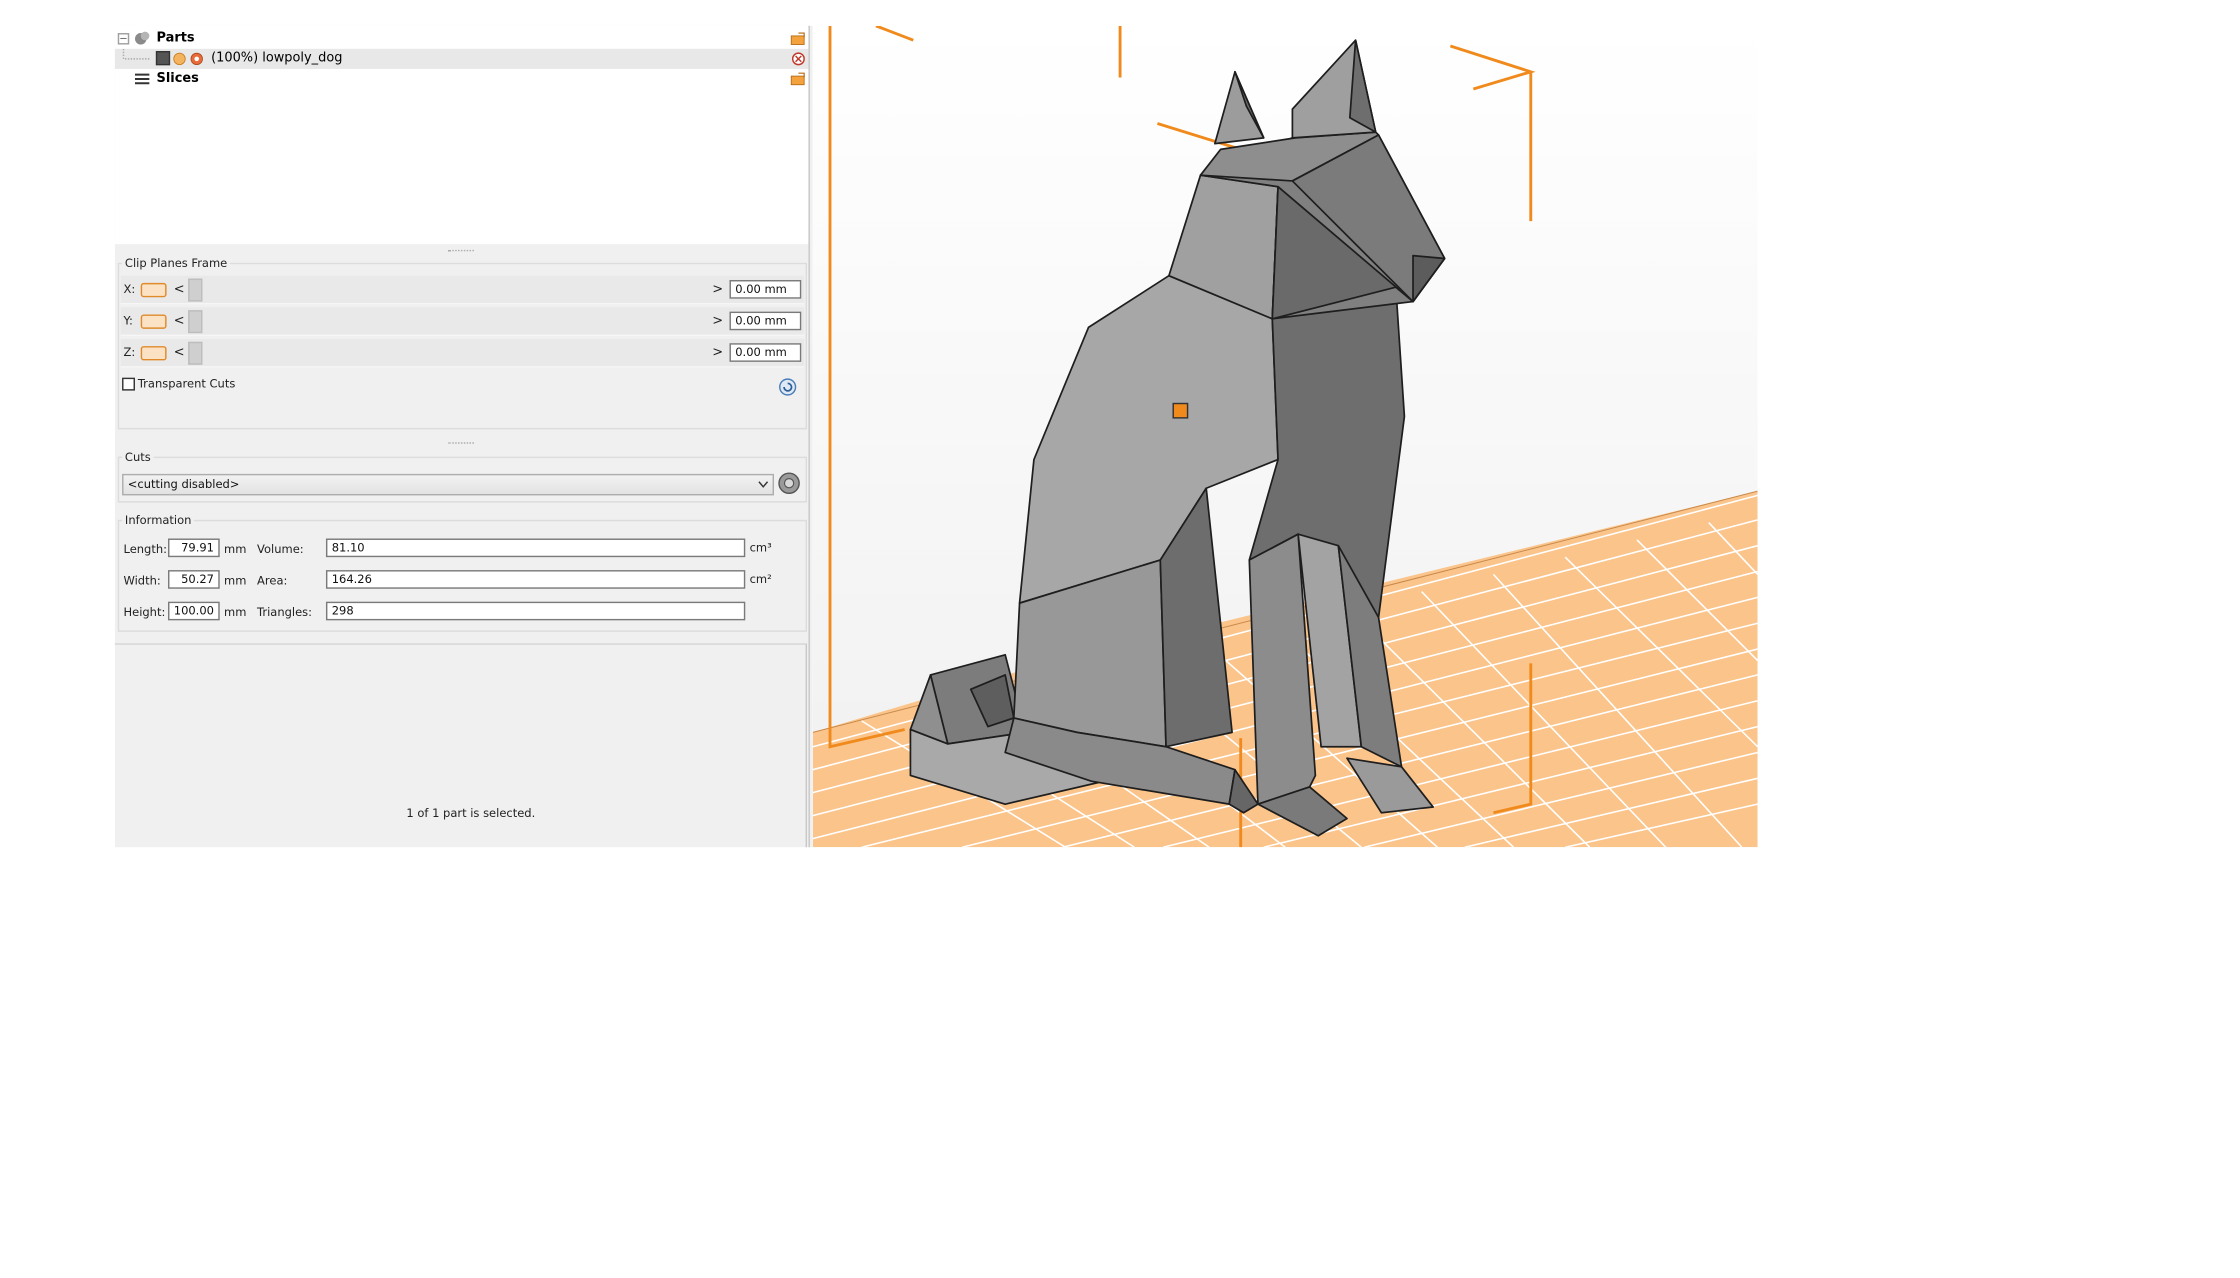  What do you see at coordinates (235, 581) in the screenshot?
I see `width-unit: mm` at bounding box center [235, 581].